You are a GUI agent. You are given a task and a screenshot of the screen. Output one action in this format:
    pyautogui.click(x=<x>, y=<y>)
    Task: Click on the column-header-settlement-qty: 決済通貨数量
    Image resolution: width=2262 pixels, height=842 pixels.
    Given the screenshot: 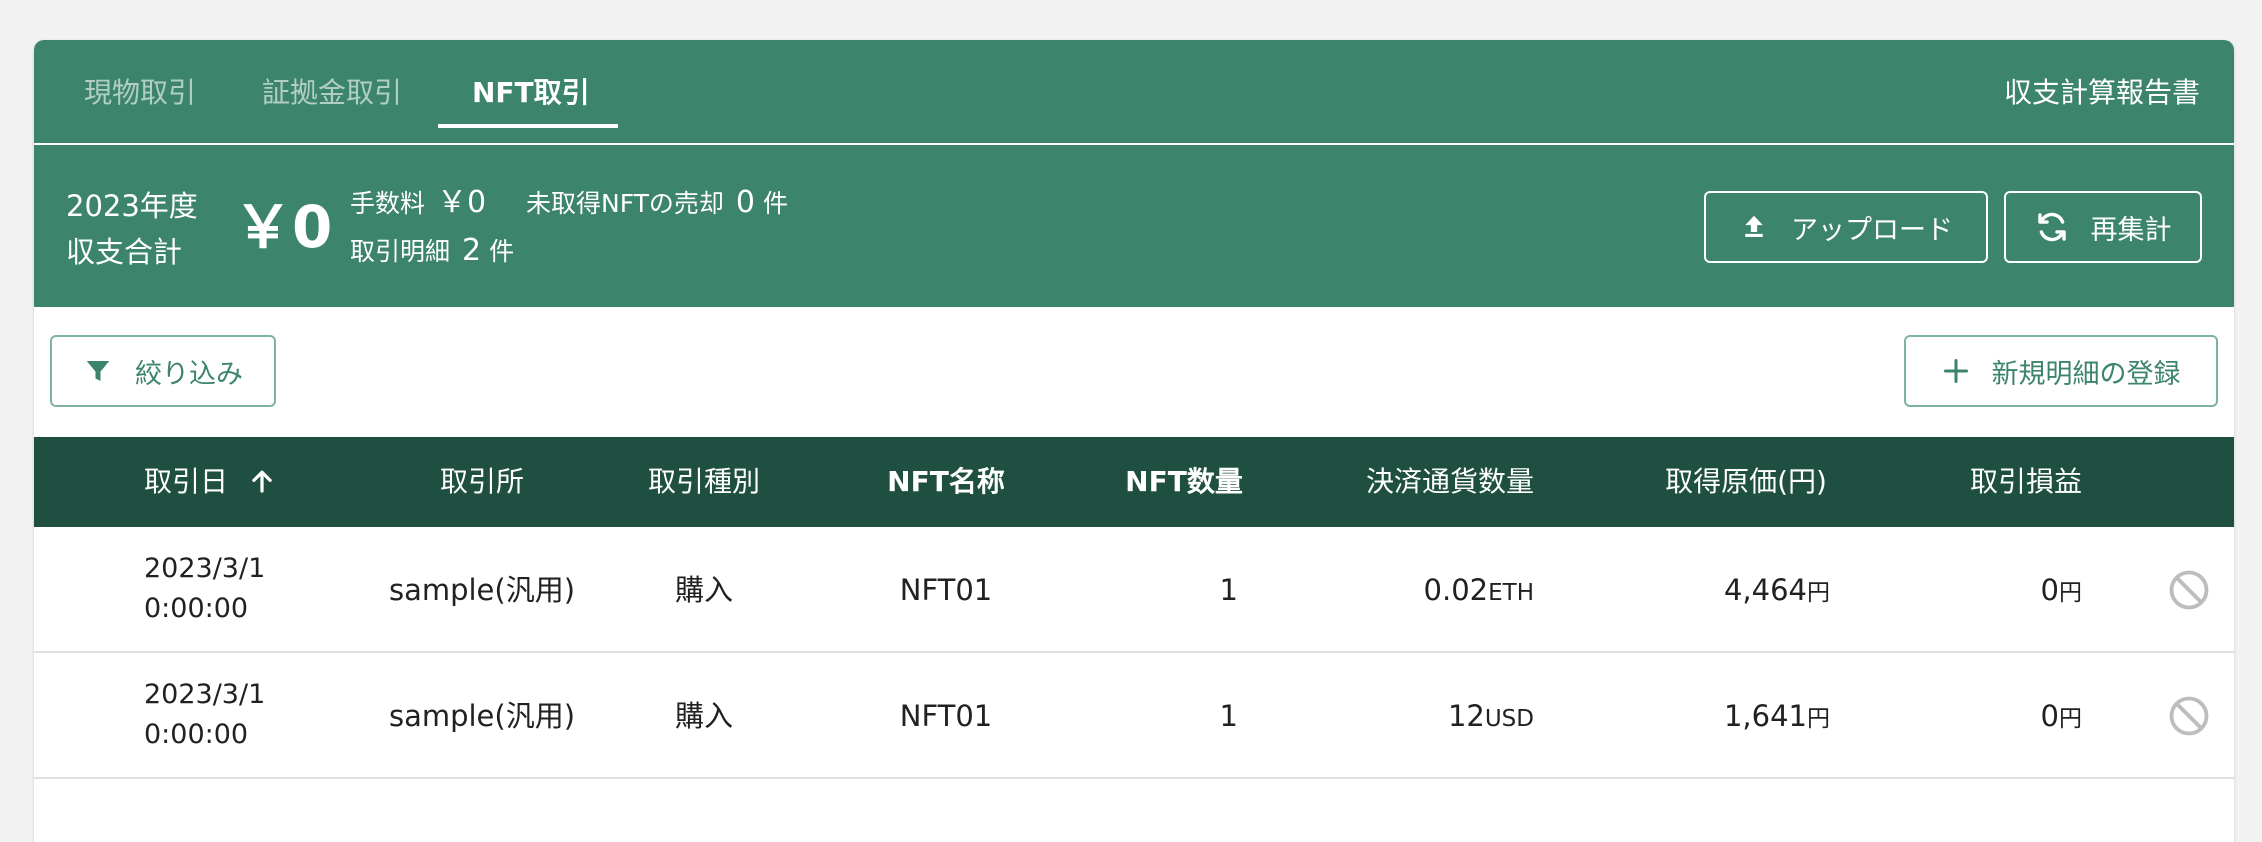 What is the action you would take?
    pyautogui.click(x=1450, y=482)
    